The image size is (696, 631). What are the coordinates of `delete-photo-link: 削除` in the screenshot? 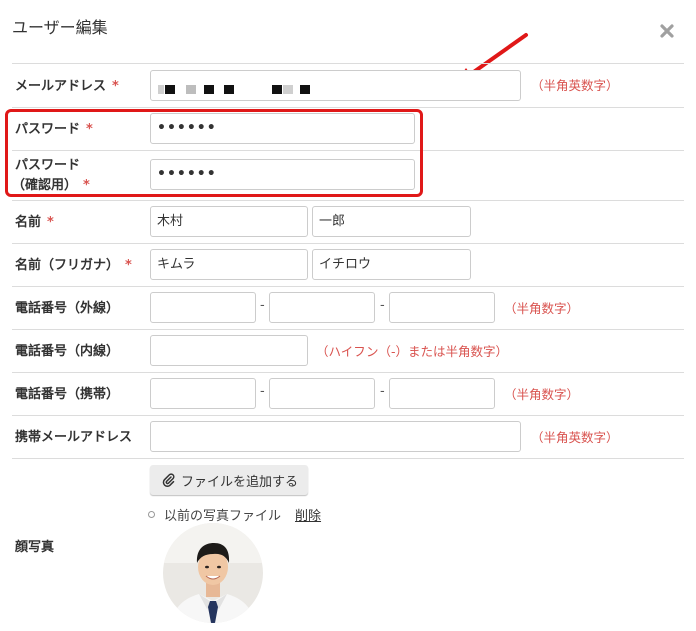 It's located at (308, 514).